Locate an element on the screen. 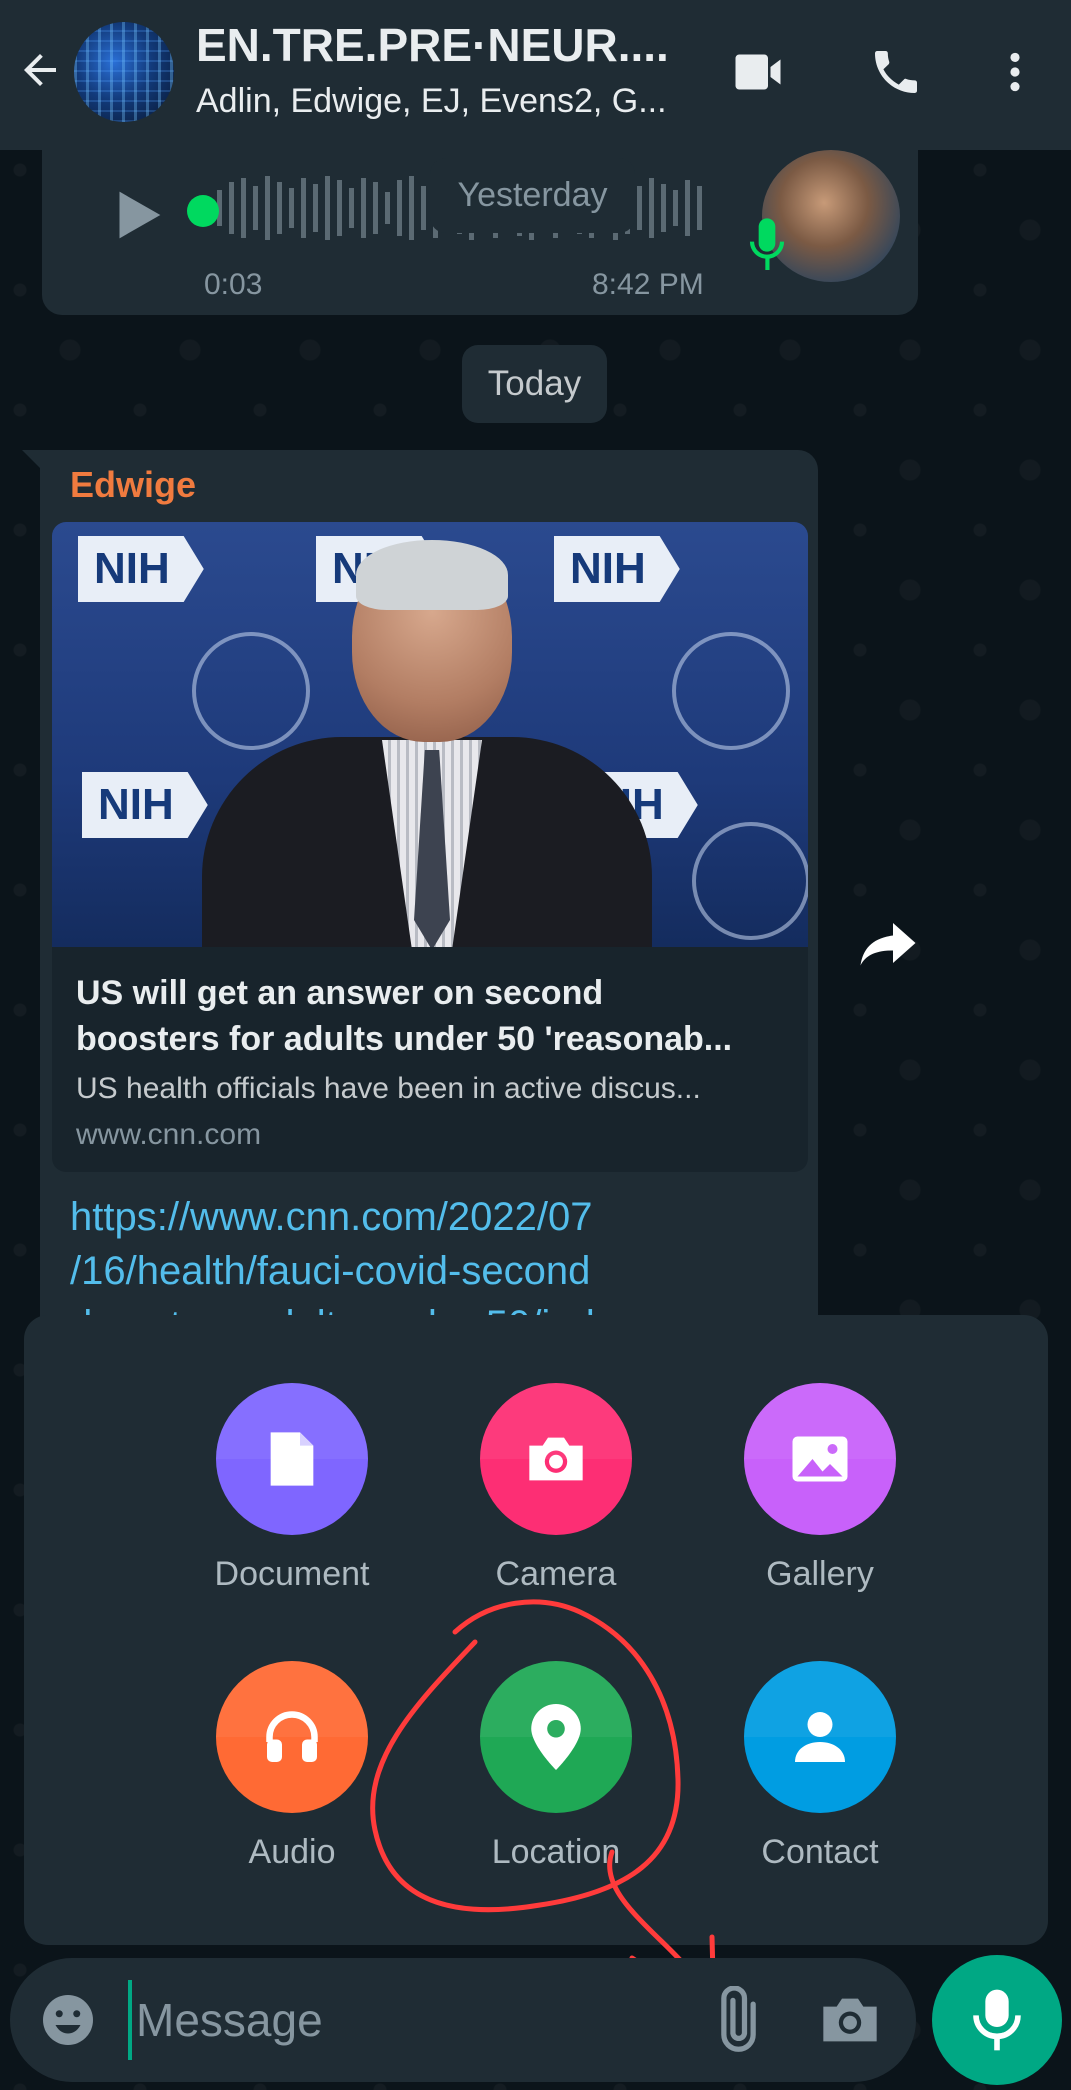 The image size is (1071, 2090). emoji-icon is located at coordinates (68, 2020).